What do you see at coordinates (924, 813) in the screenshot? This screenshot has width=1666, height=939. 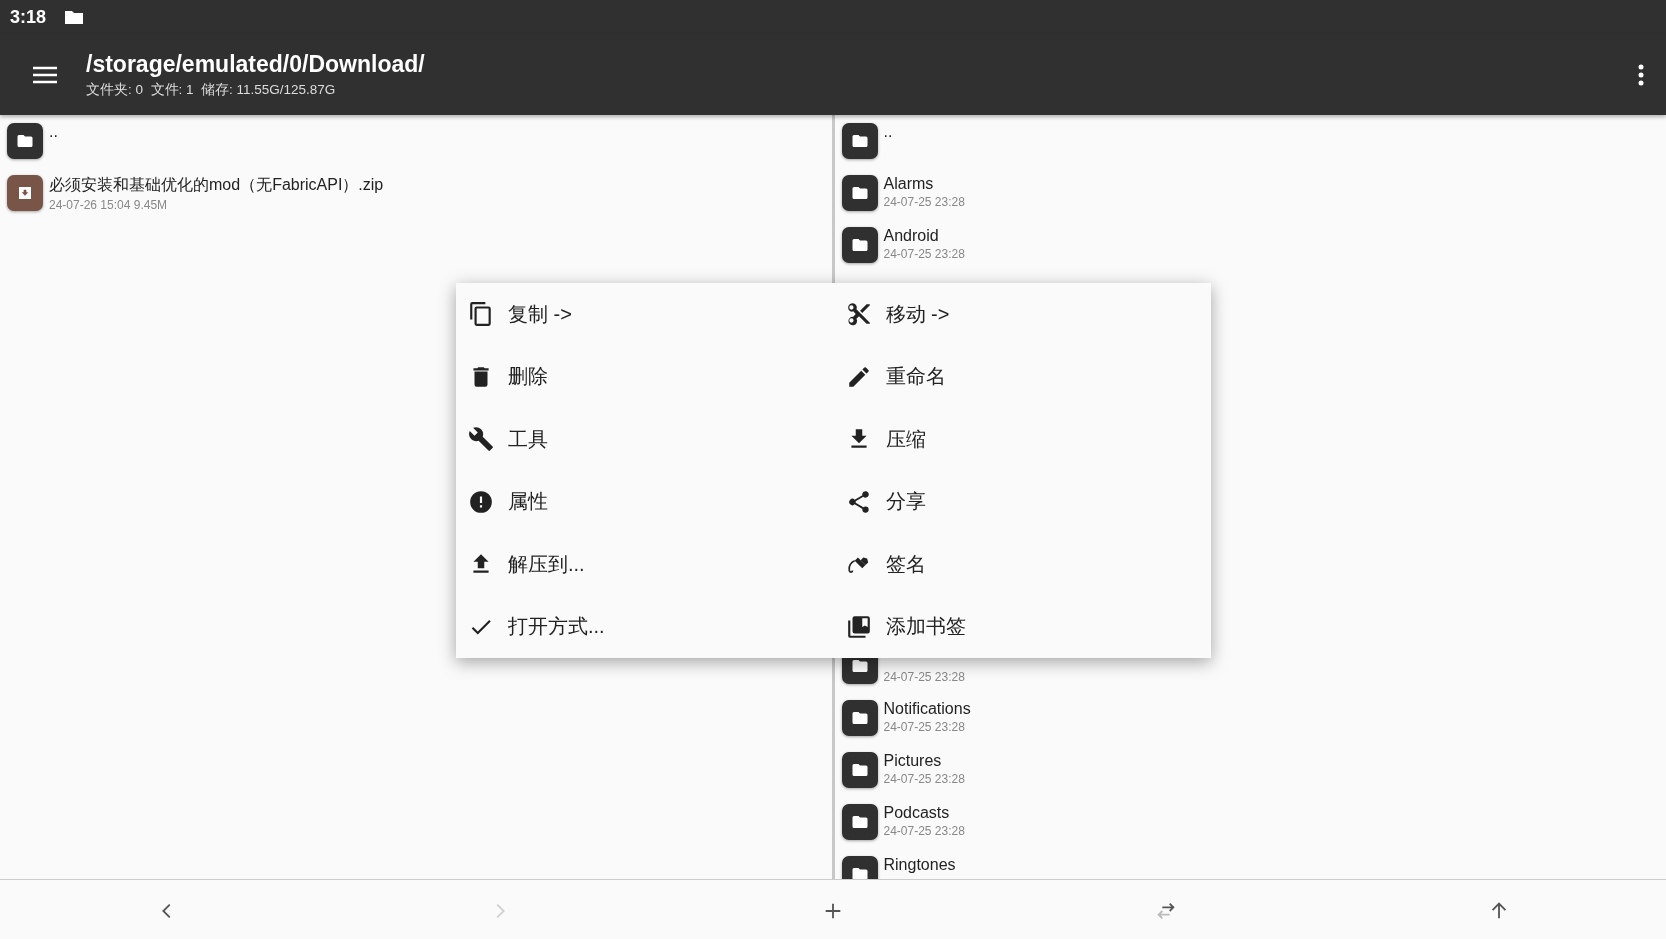 I see `file-name: Podcasts` at bounding box center [924, 813].